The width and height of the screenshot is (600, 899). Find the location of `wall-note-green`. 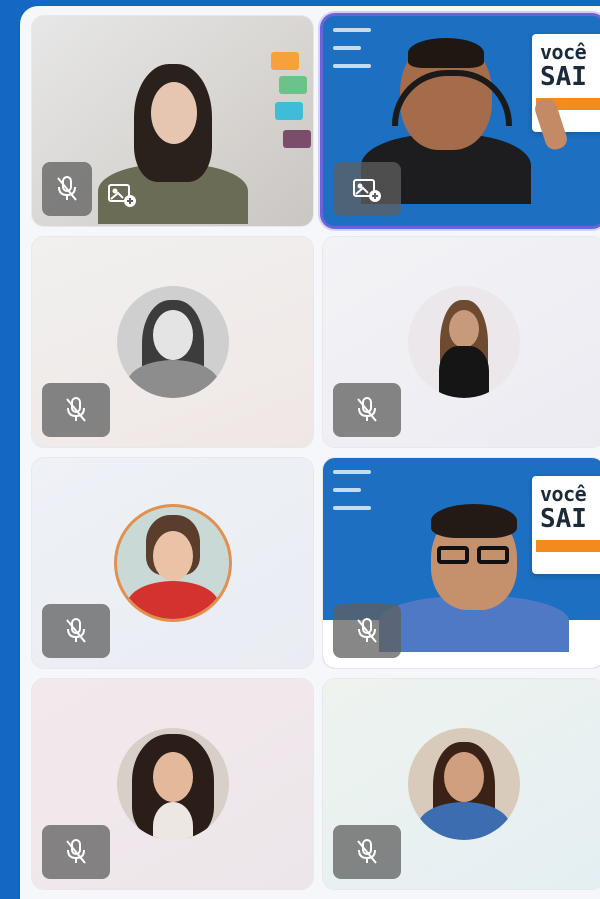

wall-note-green is located at coordinates (293, 85).